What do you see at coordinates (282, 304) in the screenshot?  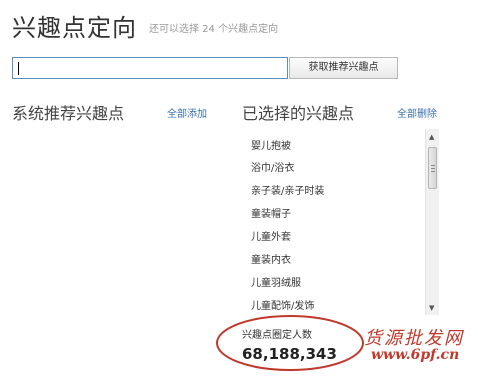 I see `list-item: 儿童配饰/发饰` at bounding box center [282, 304].